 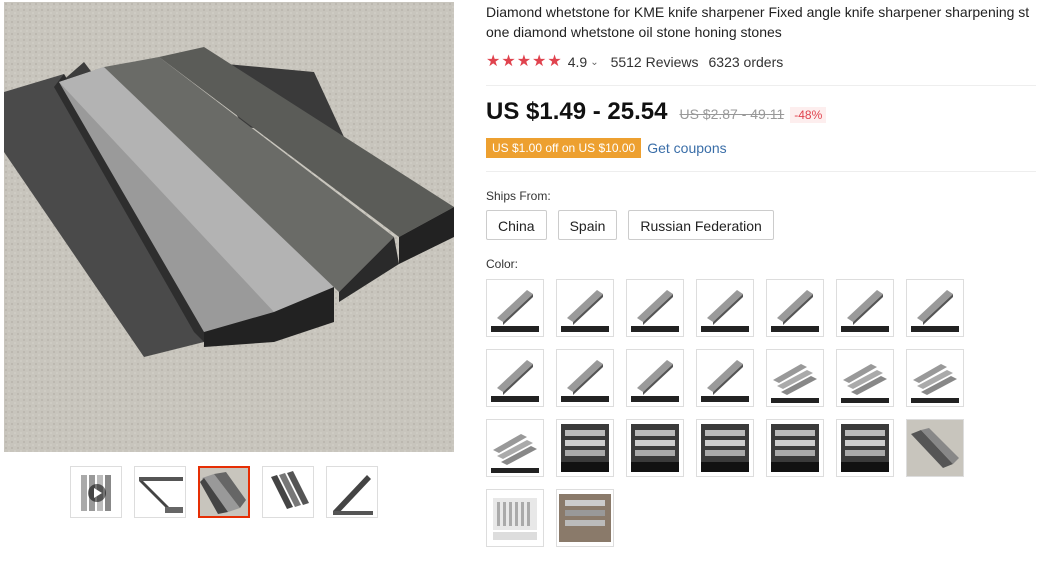 I want to click on stones-on-fabric-icon, so click(x=935, y=448).